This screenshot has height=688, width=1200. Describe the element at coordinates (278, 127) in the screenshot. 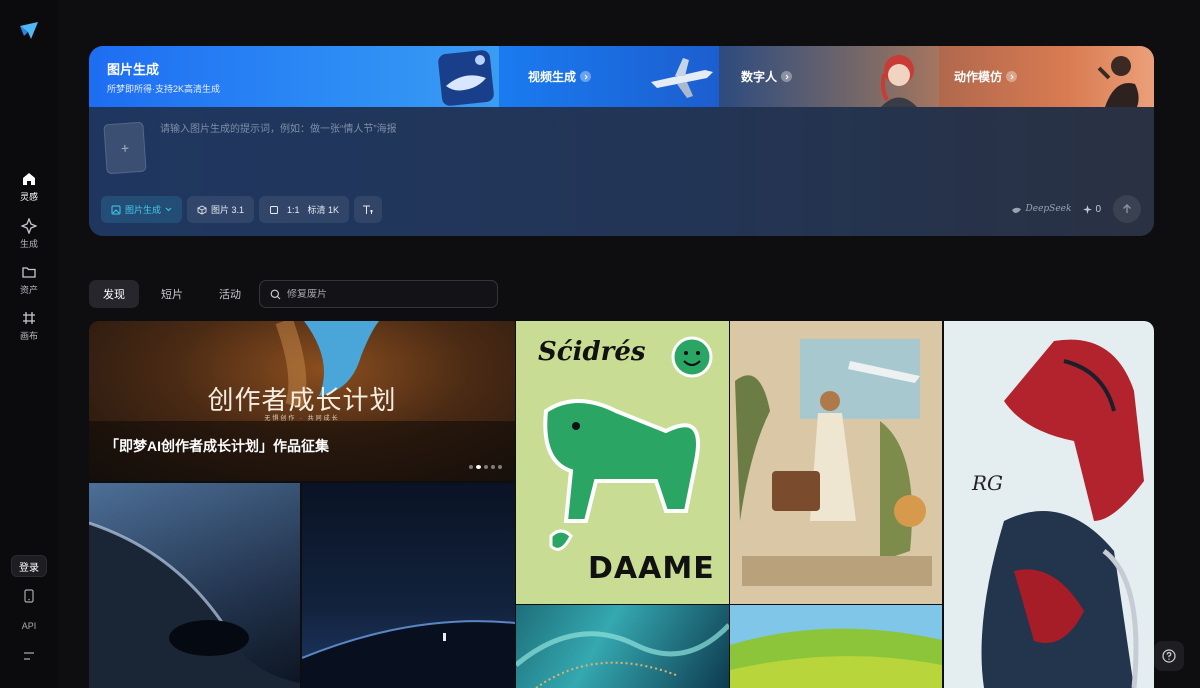

I see `prompt-input: 请输入图片生成的提示词，例如：做一张“情人节”海报` at that location.